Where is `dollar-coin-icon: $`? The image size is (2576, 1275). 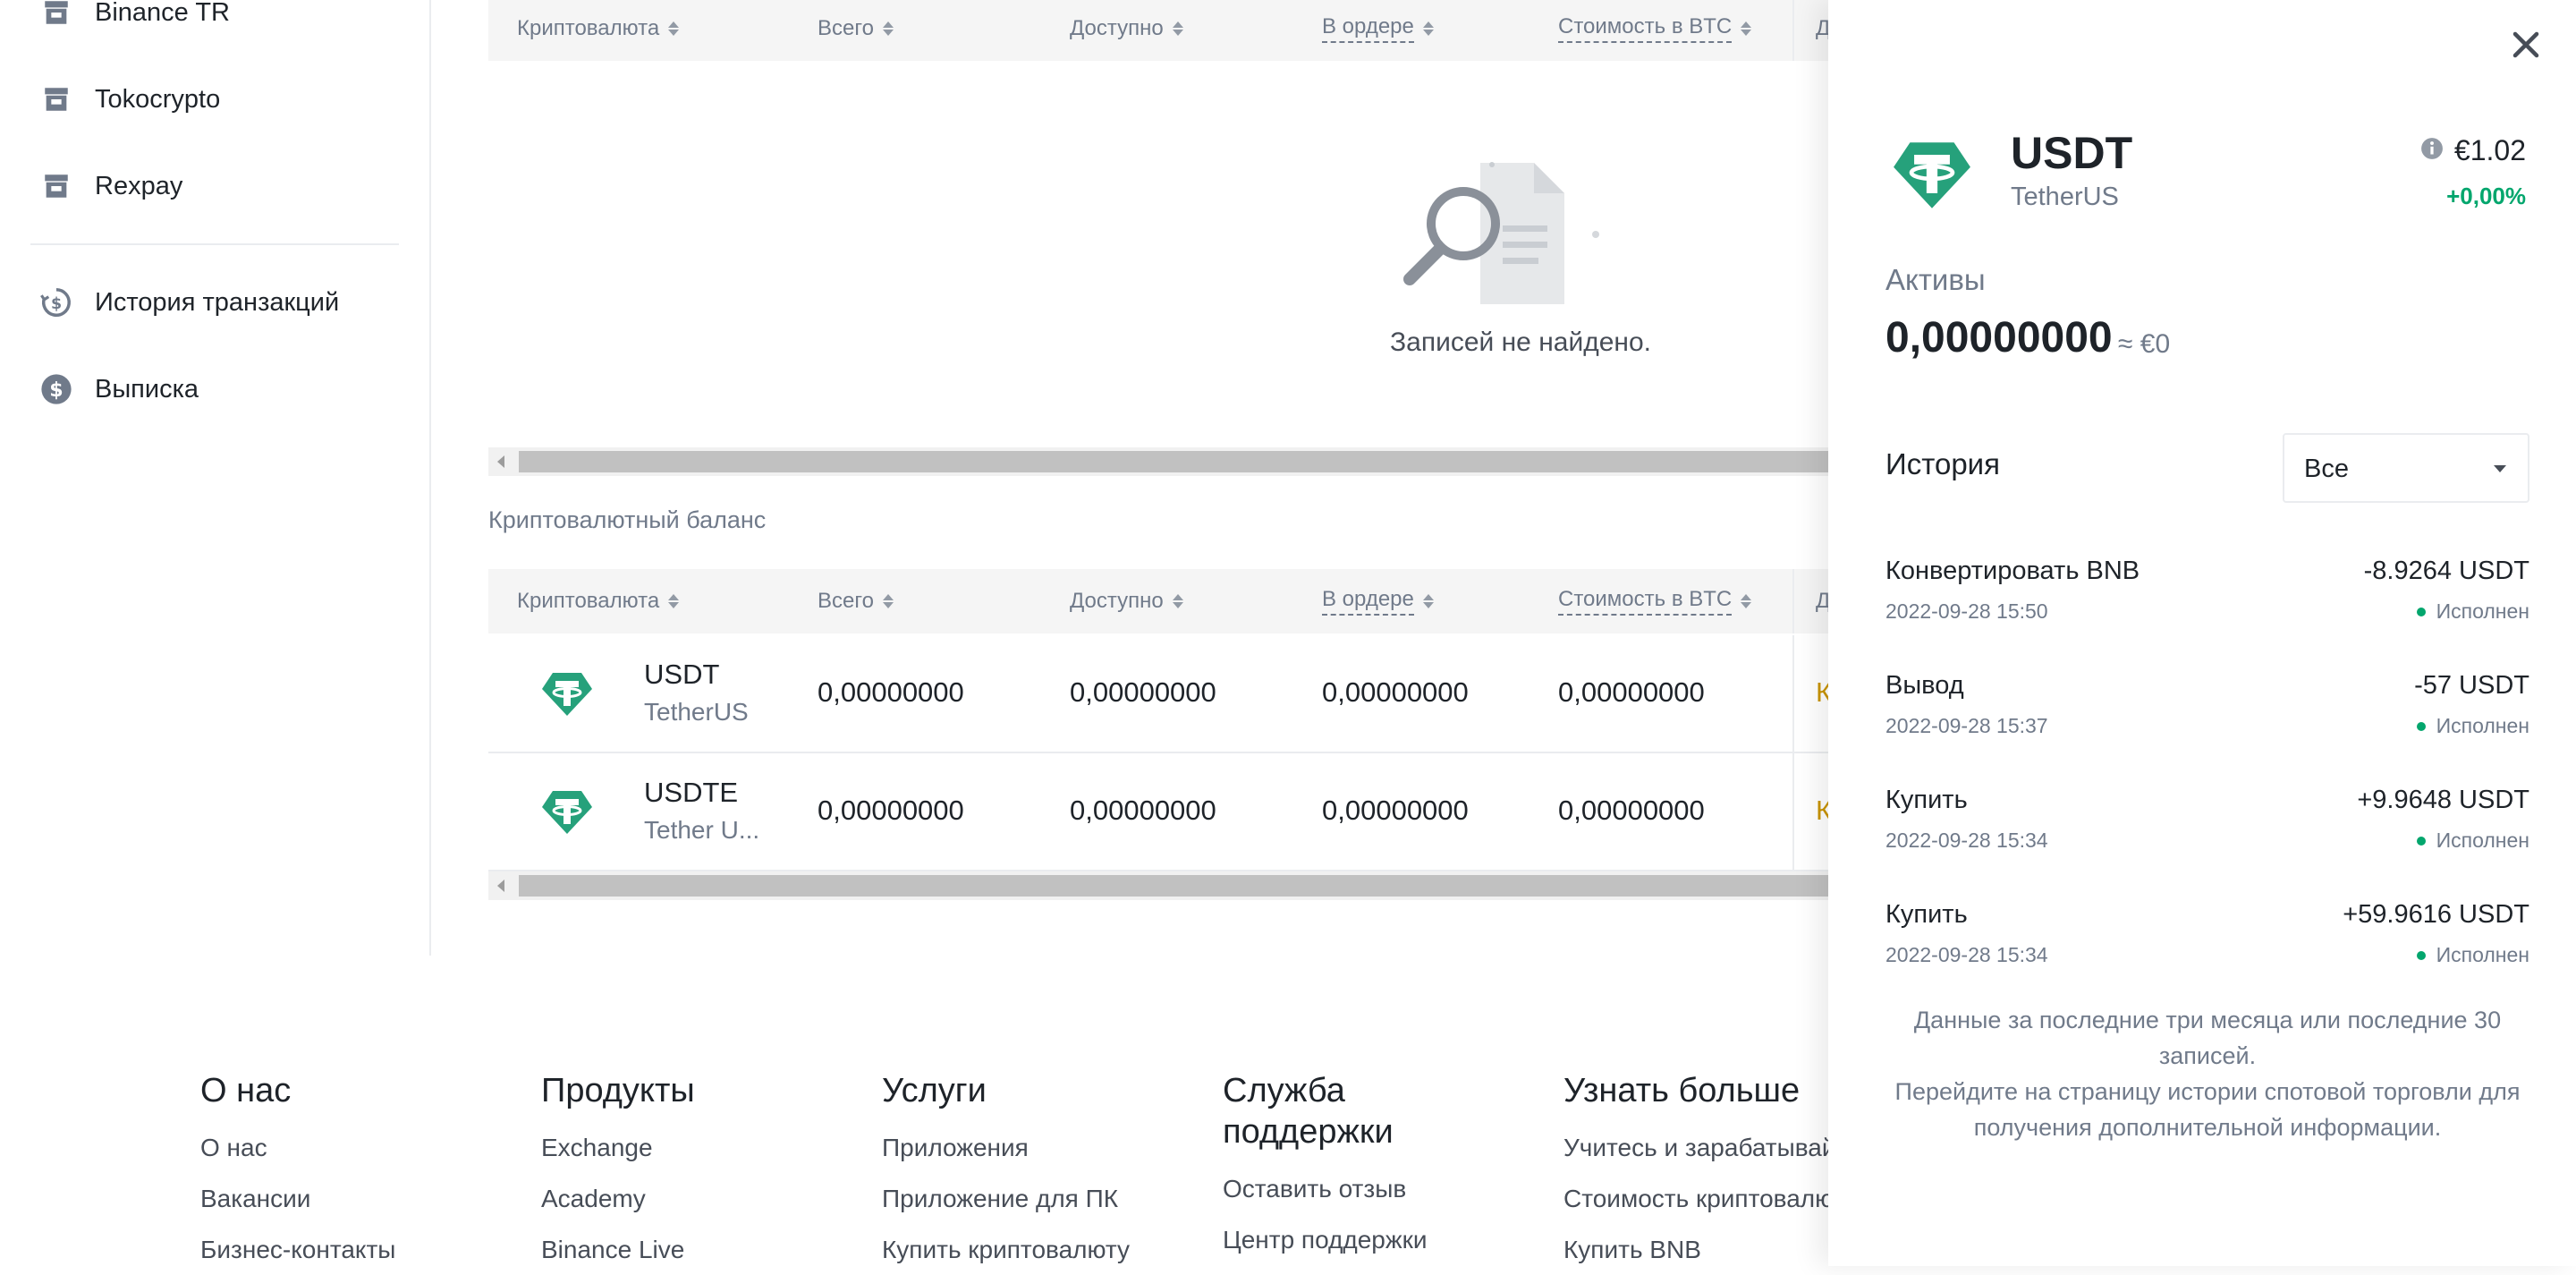 dollar-coin-icon: $ is located at coordinates (56, 389).